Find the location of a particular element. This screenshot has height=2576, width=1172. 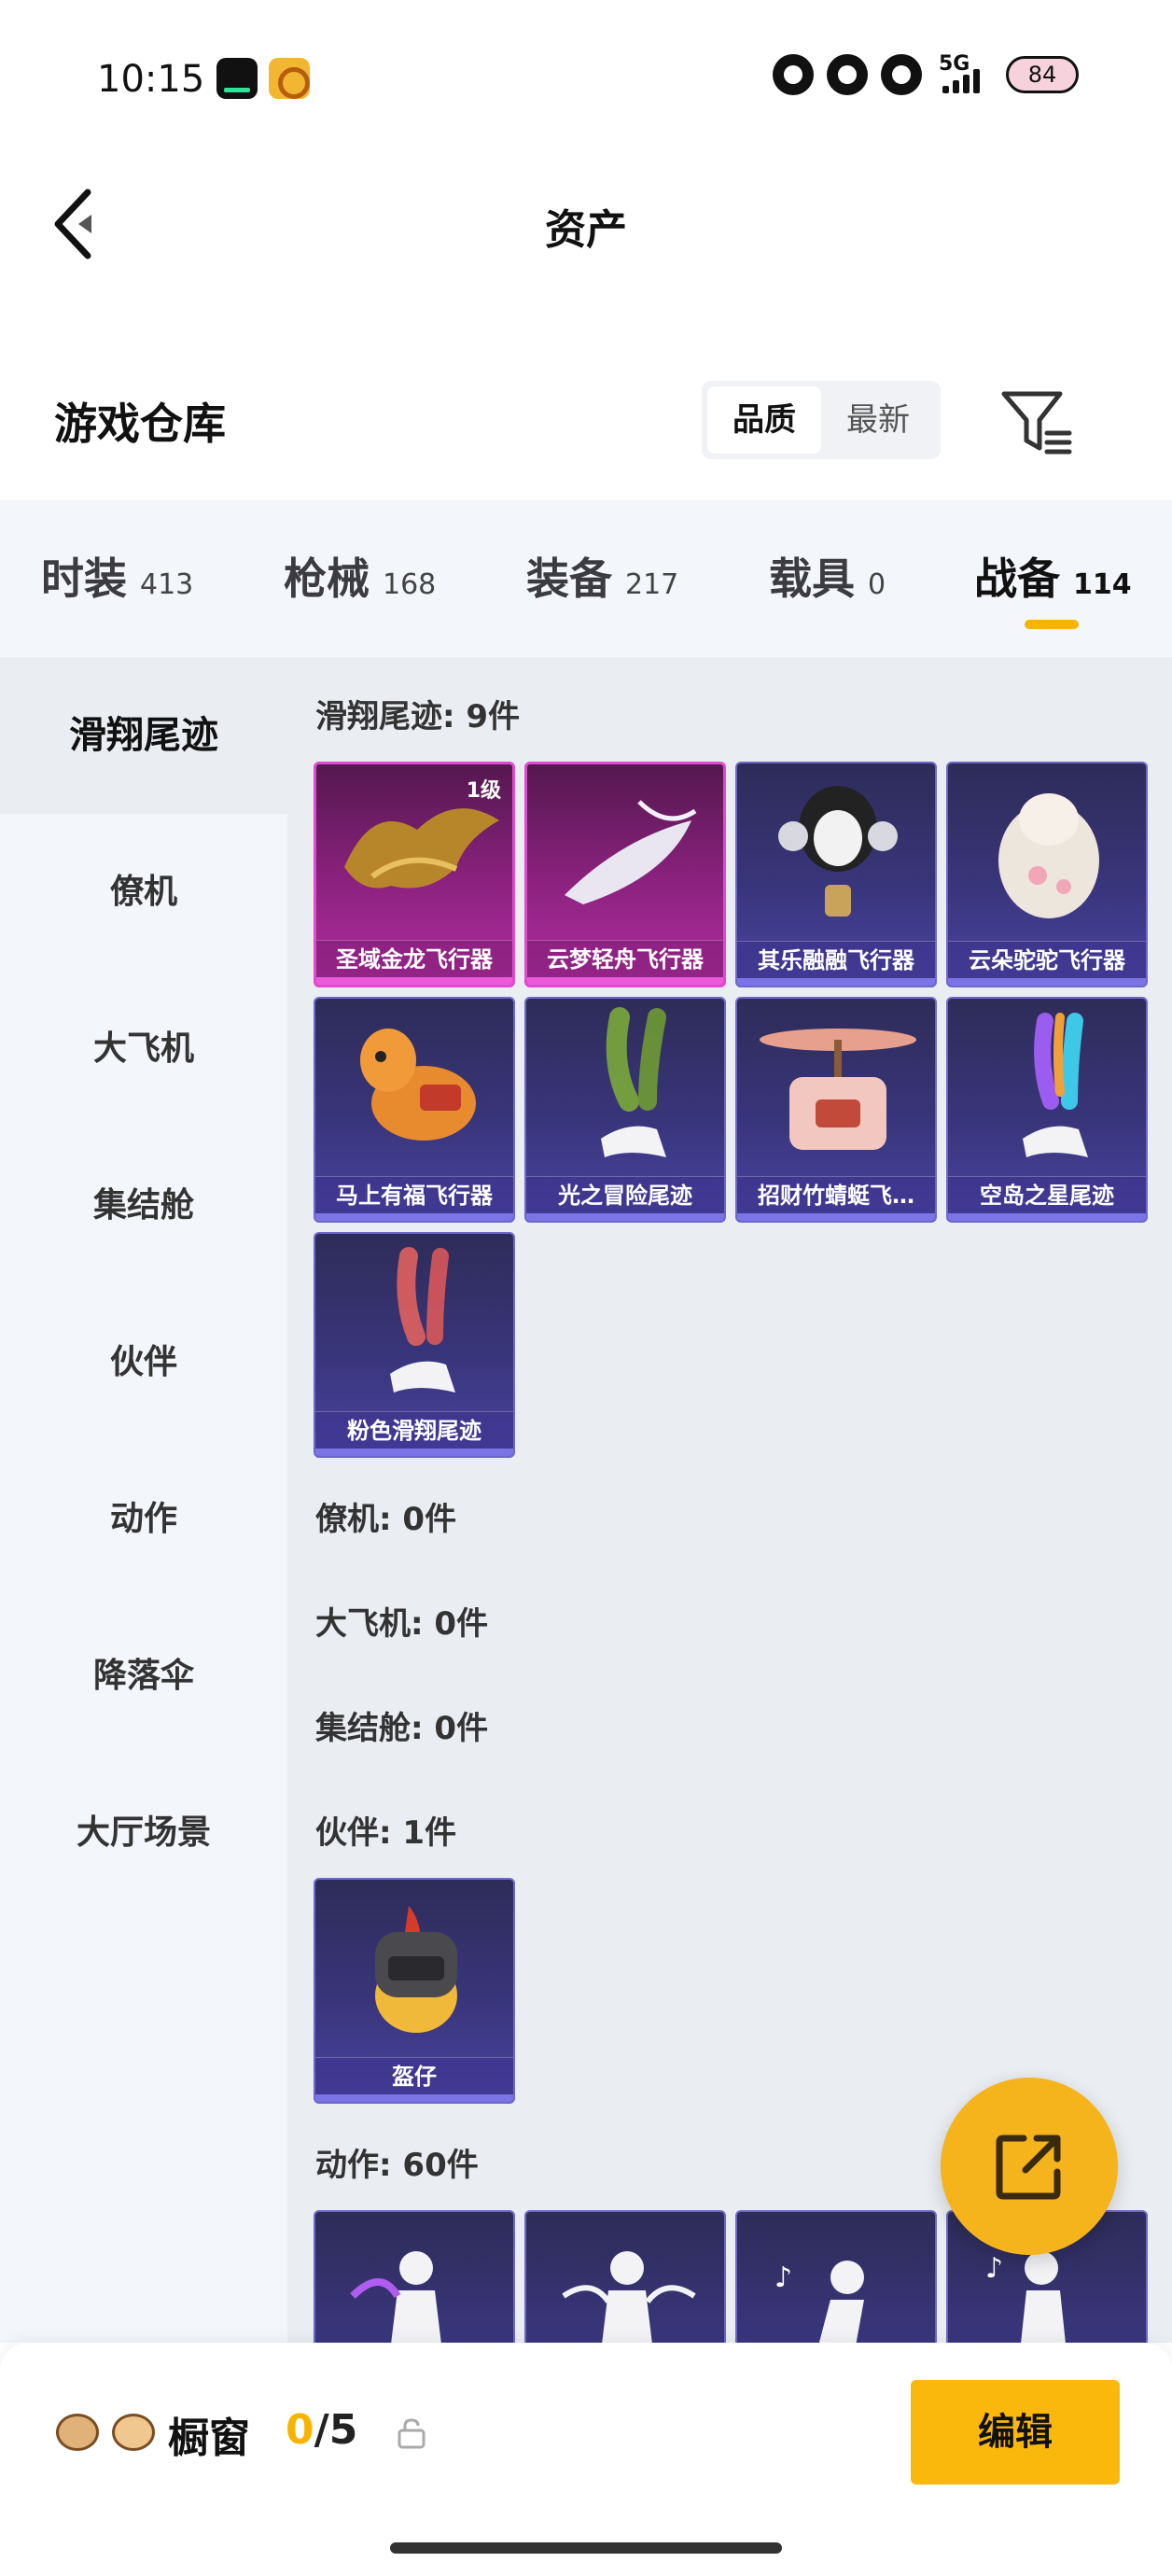

paw-icon is located at coordinates (901, 74).